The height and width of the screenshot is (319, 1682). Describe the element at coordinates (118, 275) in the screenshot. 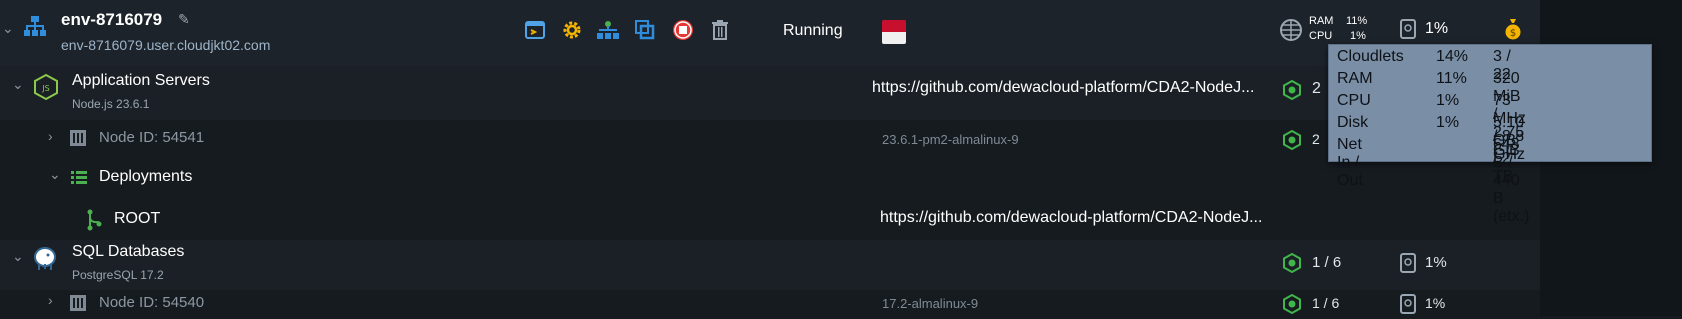

I see `group-subtitle: PostgreSQL 17.2` at that location.